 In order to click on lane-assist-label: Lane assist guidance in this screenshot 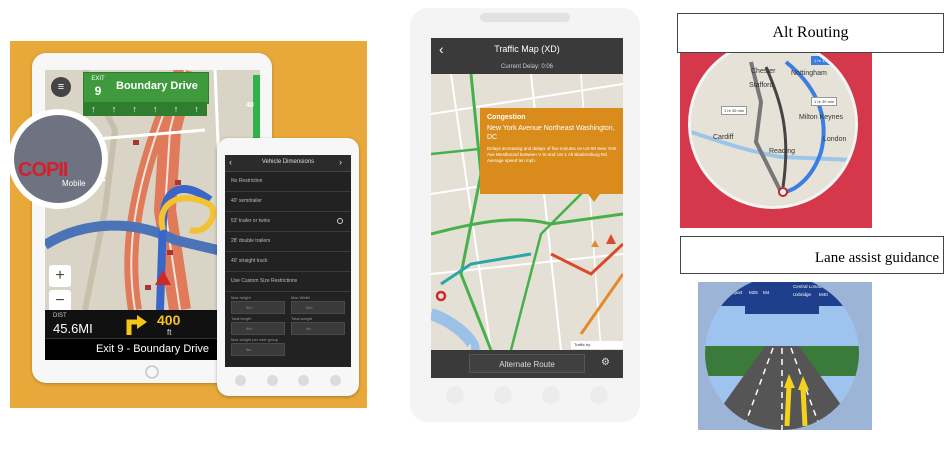, I will do `click(876, 258)`.